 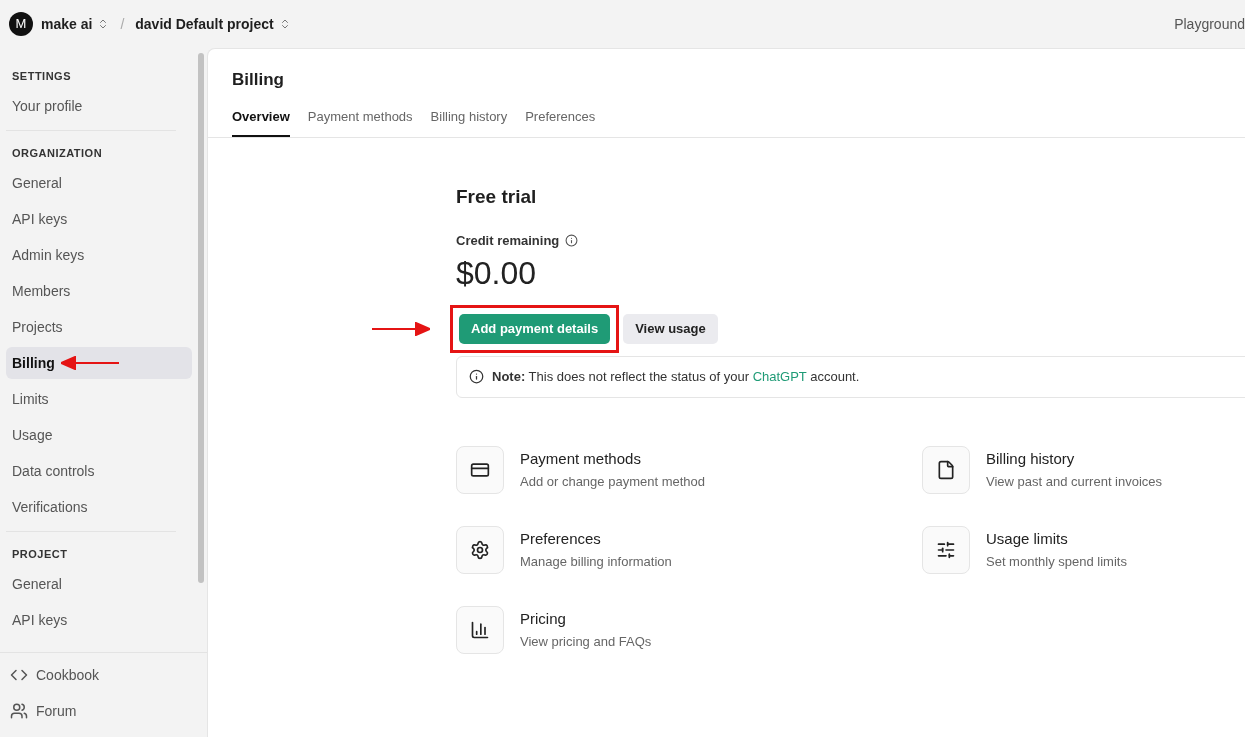 What do you see at coordinates (213, 24) in the screenshot?
I see `project-switcher: david Default project` at bounding box center [213, 24].